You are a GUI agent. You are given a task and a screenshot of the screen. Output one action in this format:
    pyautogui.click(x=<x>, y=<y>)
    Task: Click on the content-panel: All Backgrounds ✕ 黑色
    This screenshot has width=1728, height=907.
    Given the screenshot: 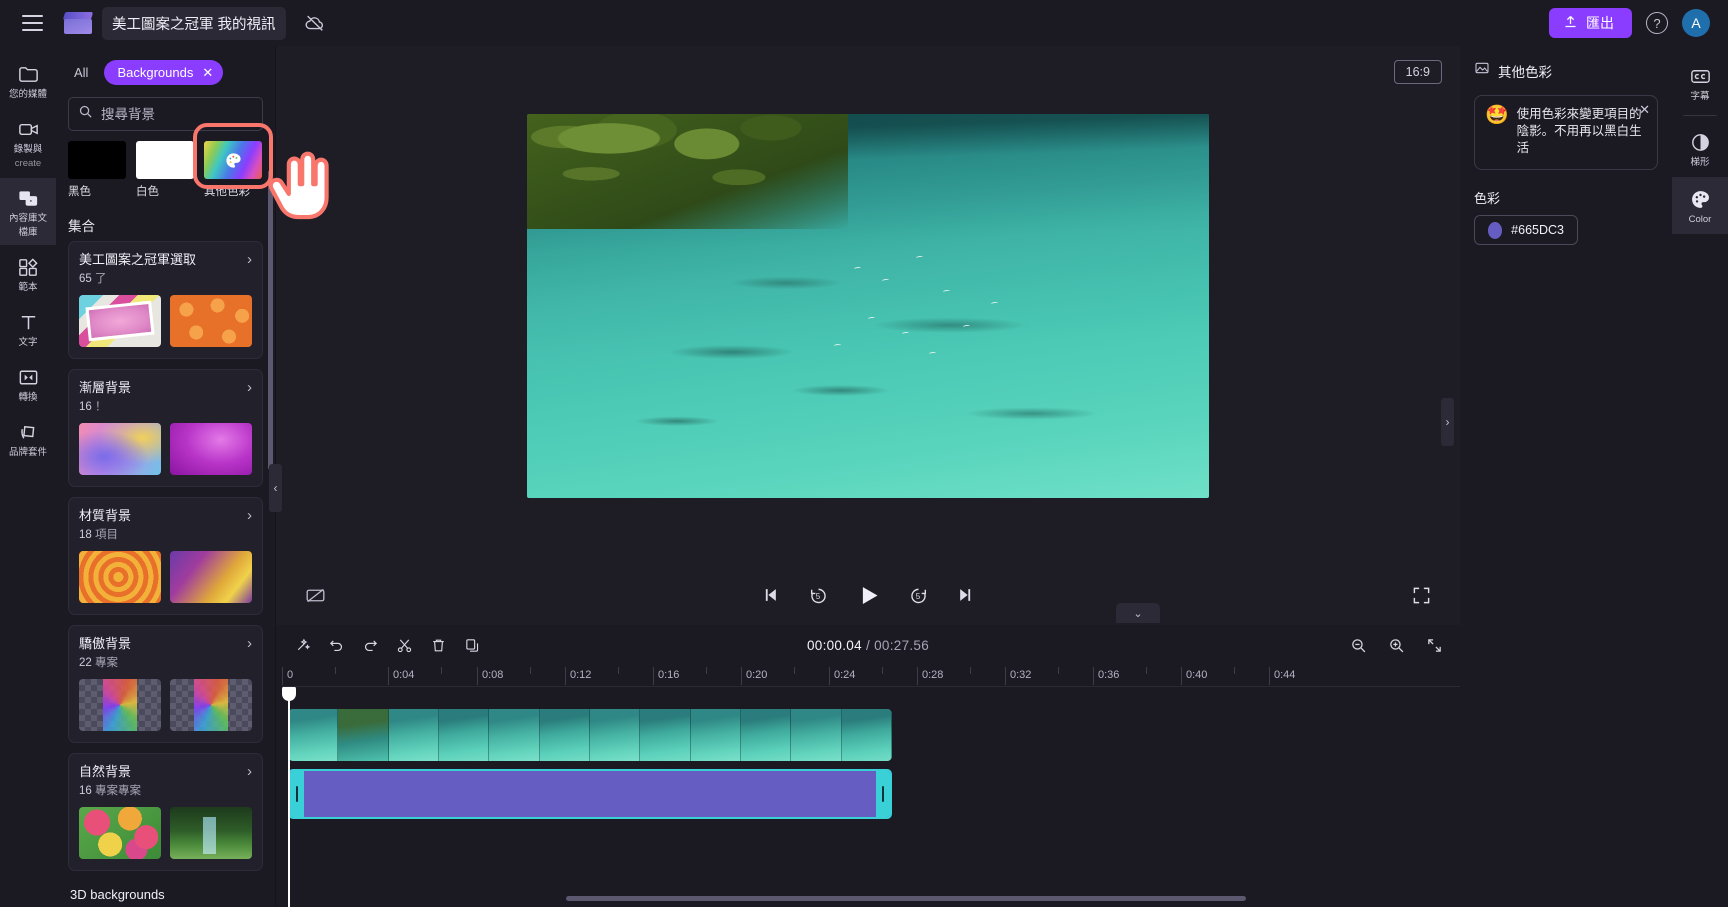 What is the action you would take?
    pyautogui.click(x=169, y=476)
    